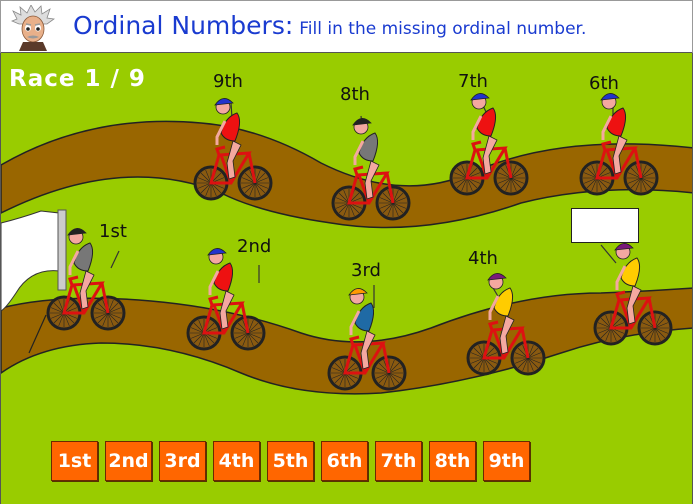 This screenshot has height=504, width=693. Describe the element at coordinates (344, 461) in the screenshot. I see `answer-button-6th: 6th` at that location.